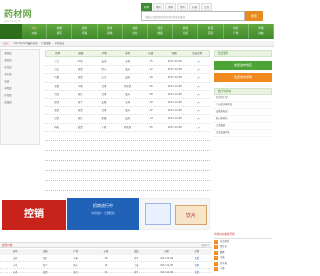 The width and height of the screenshot is (320, 276). I want to click on category-item: · 果实类, so click(20, 60).